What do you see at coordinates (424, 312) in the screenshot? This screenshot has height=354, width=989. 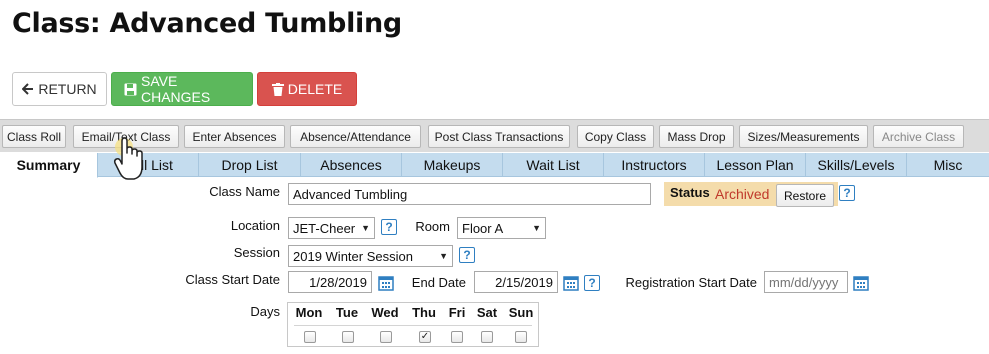 I see `day-label-thu: Thu` at bounding box center [424, 312].